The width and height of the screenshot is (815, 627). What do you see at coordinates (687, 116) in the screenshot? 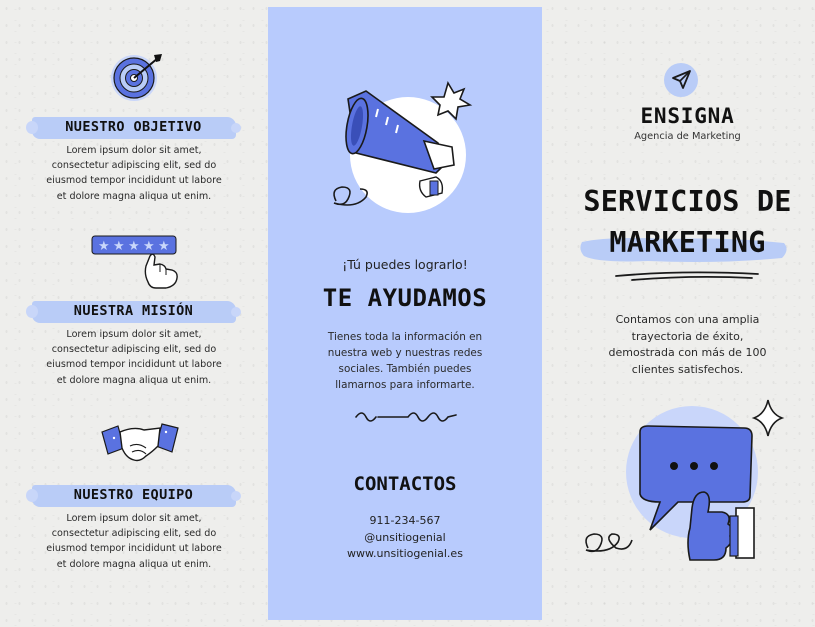
I see `brand-name: ENSIGNA` at bounding box center [687, 116].